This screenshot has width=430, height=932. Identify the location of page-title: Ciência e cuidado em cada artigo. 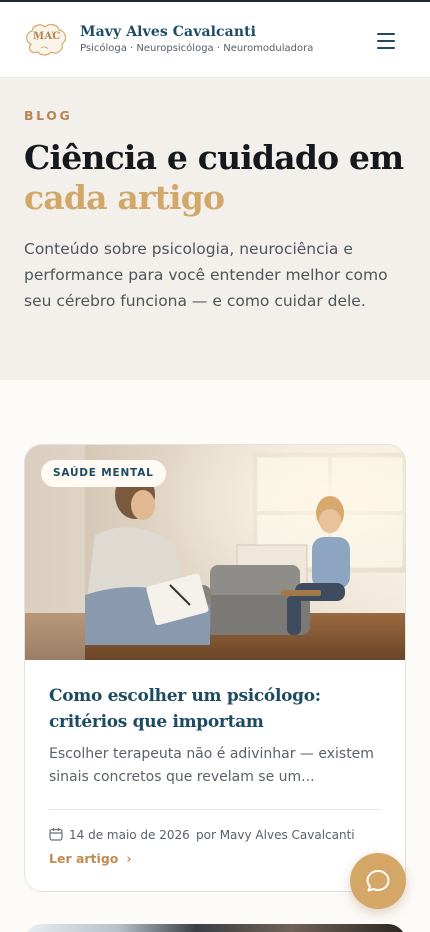
(219, 178).